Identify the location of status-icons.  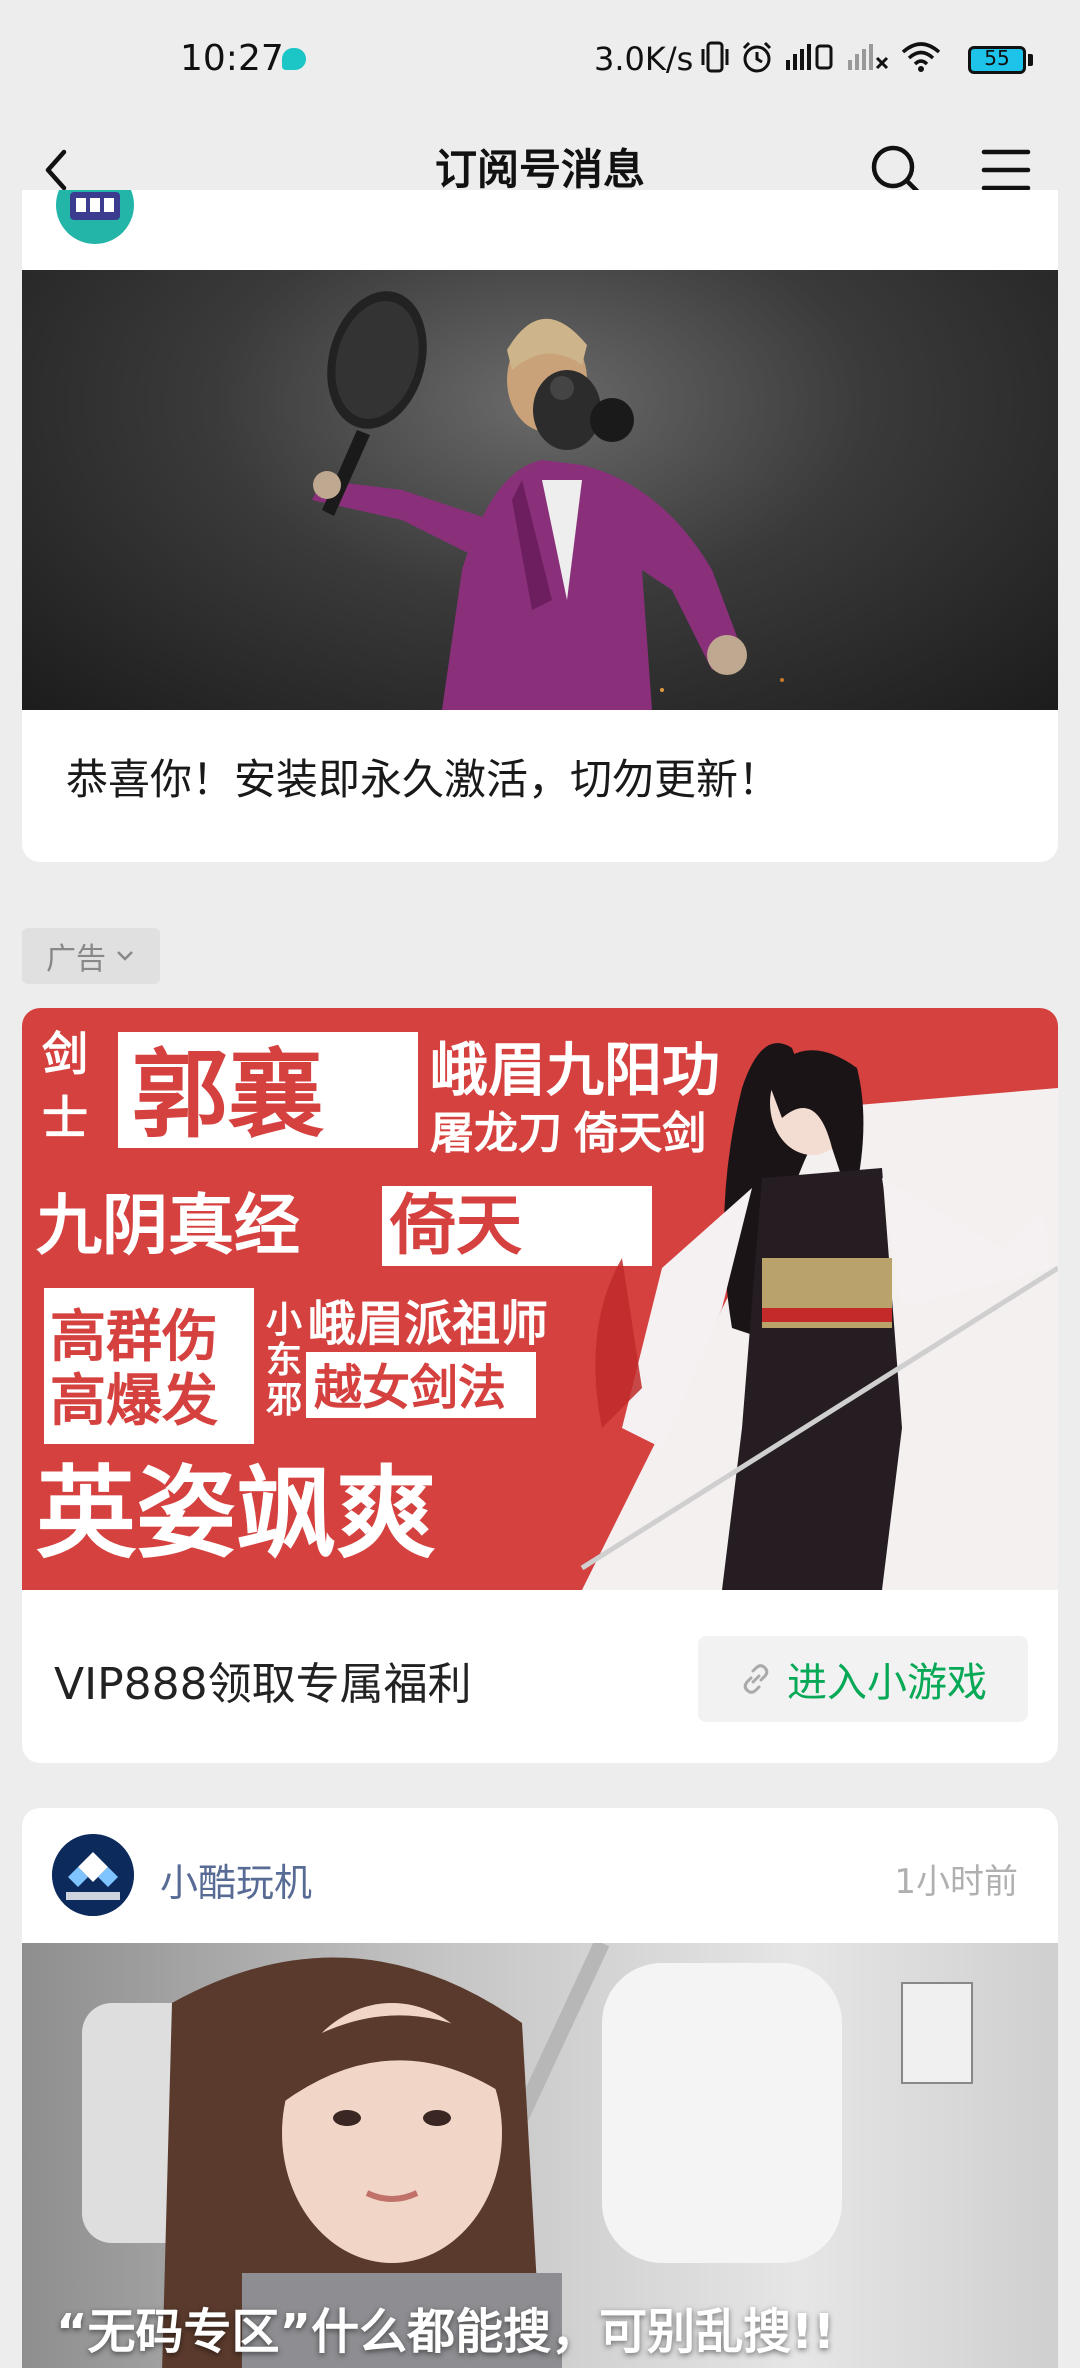
(821, 57).